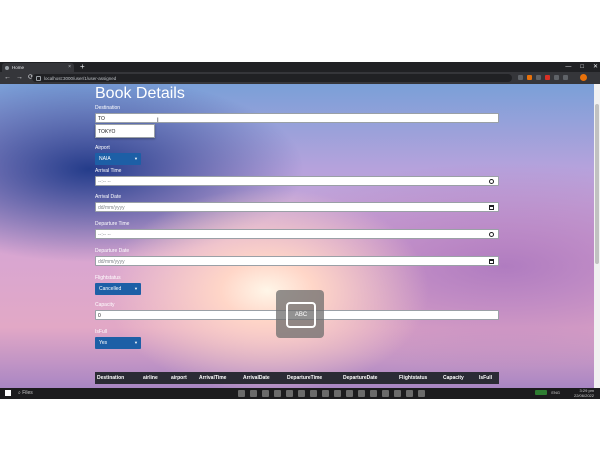  I want to click on window-controls: — □ ✕, so click(581, 67).